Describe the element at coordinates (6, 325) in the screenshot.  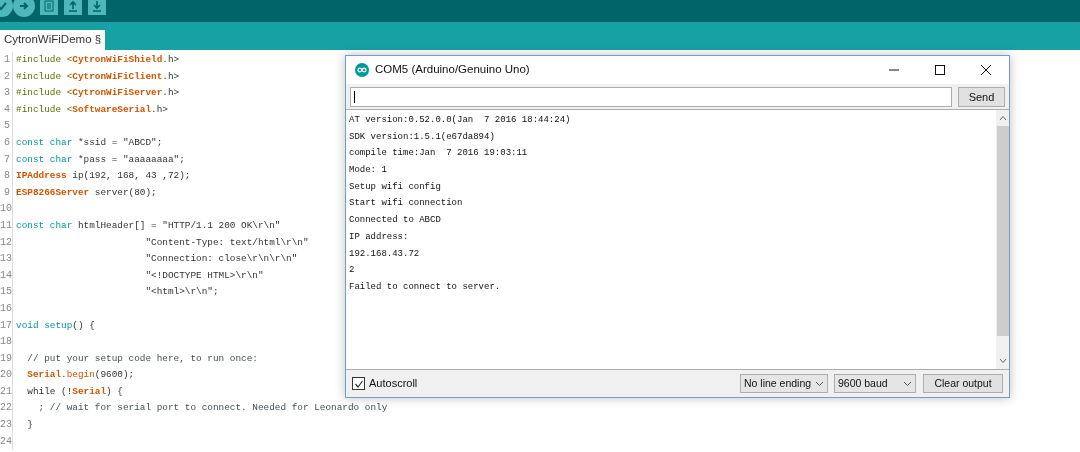
I see `line-number: 17` at that location.